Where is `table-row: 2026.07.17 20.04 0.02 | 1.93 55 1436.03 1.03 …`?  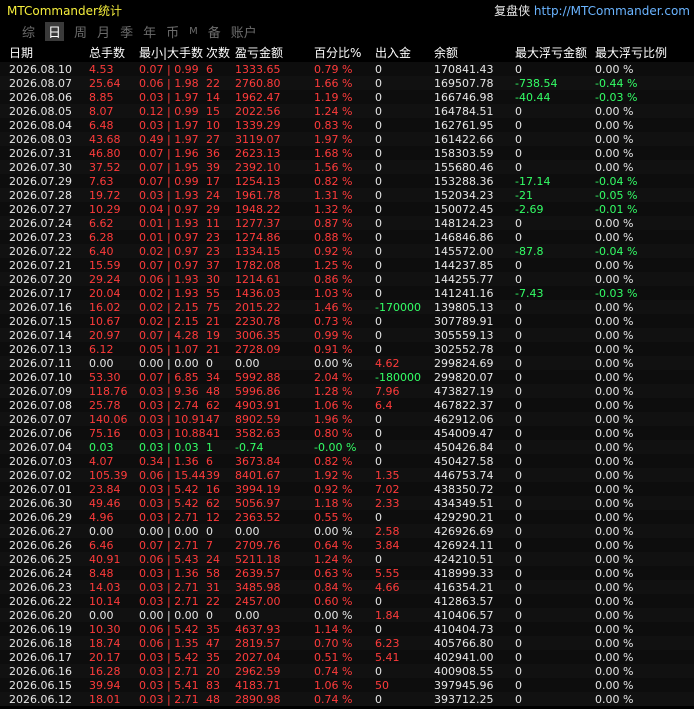
table-row: 2026.07.17 20.04 0.02 | 1.93 55 1436.03 1.03 … is located at coordinates (347, 293).